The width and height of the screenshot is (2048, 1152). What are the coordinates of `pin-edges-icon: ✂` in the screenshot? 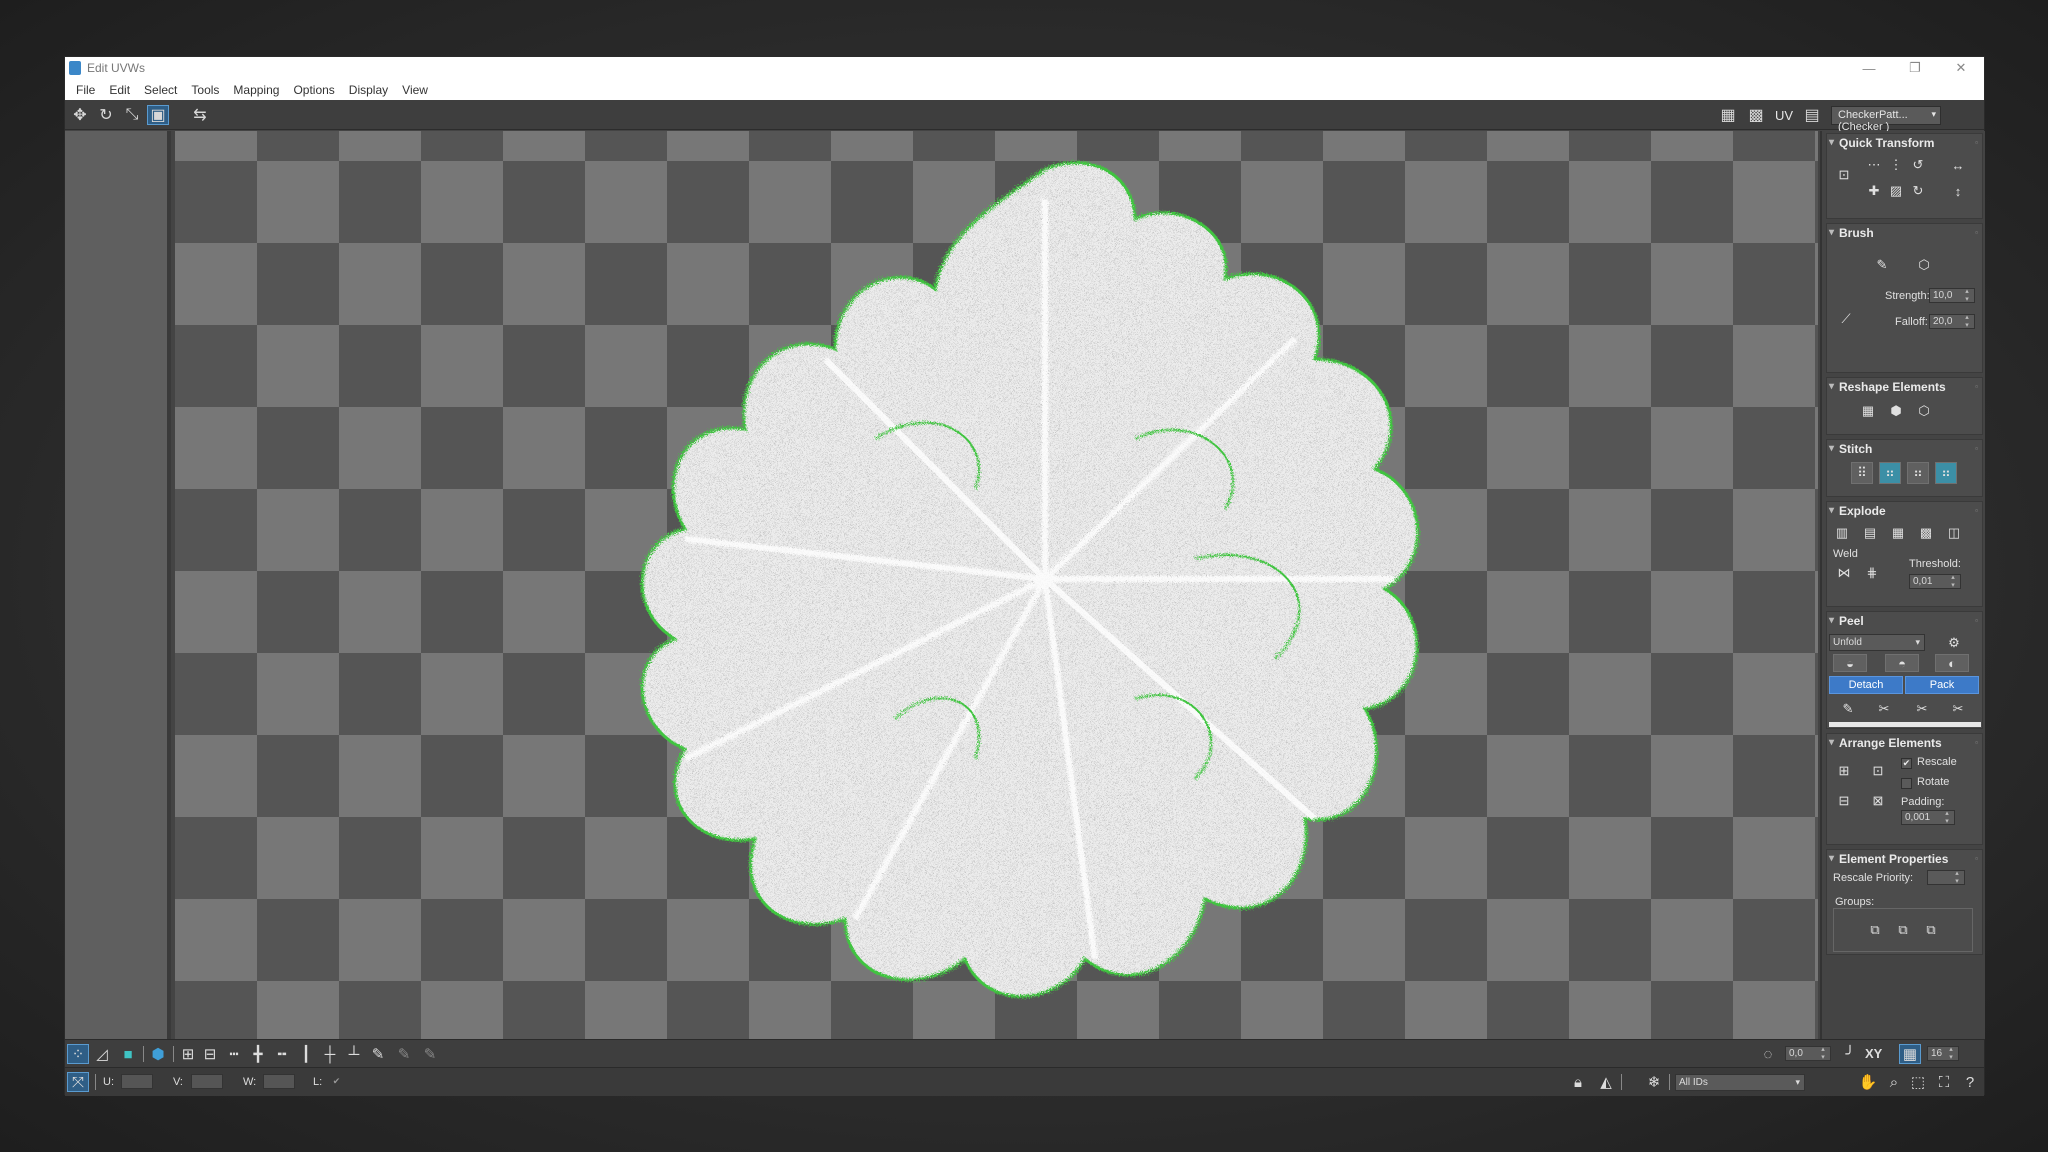 It's located at (1922, 709).